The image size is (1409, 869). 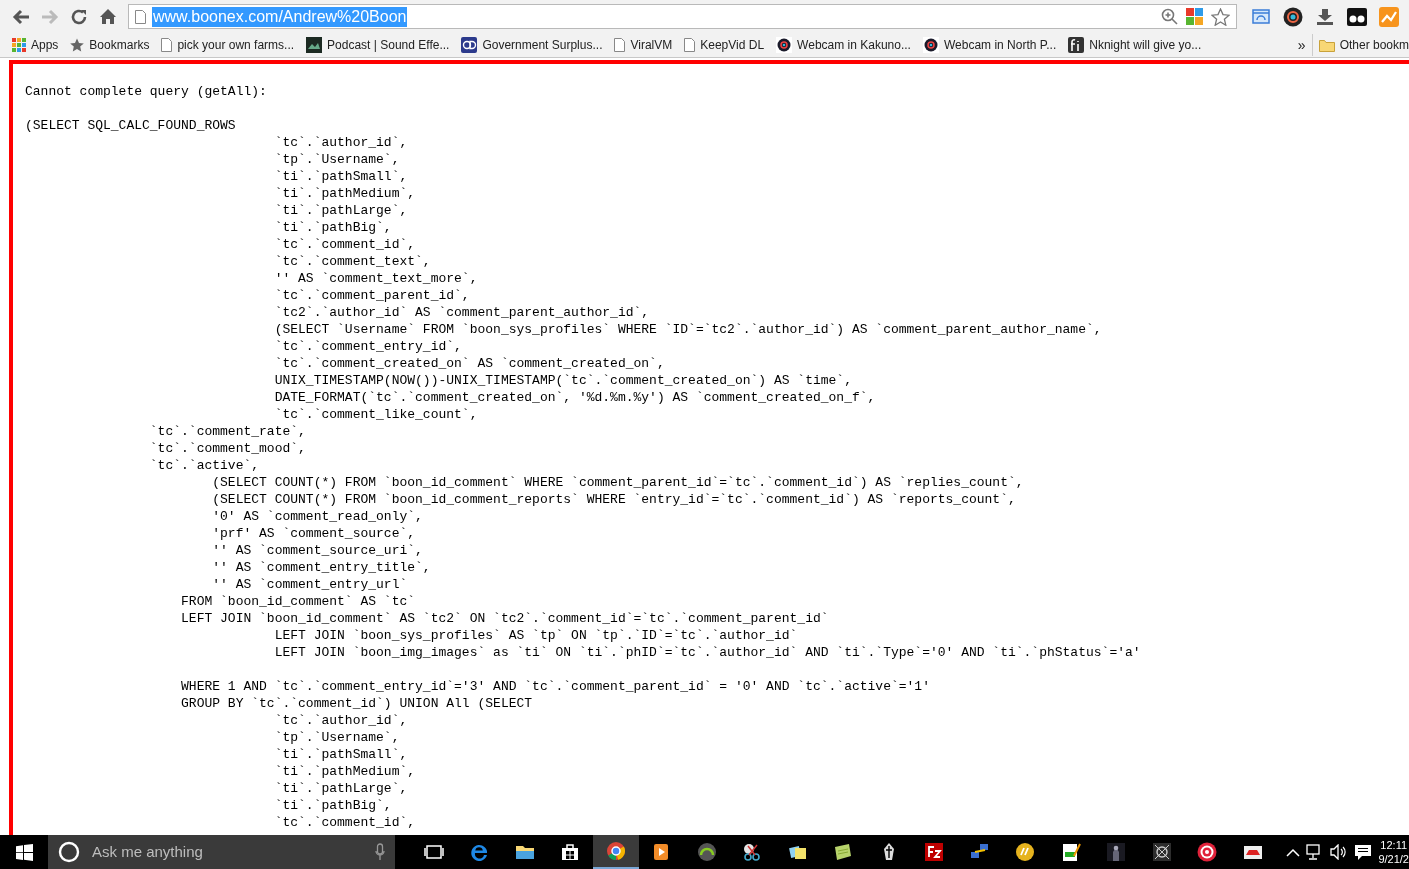 What do you see at coordinates (227, 852) in the screenshot?
I see `search-field: Ask me anything` at bounding box center [227, 852].